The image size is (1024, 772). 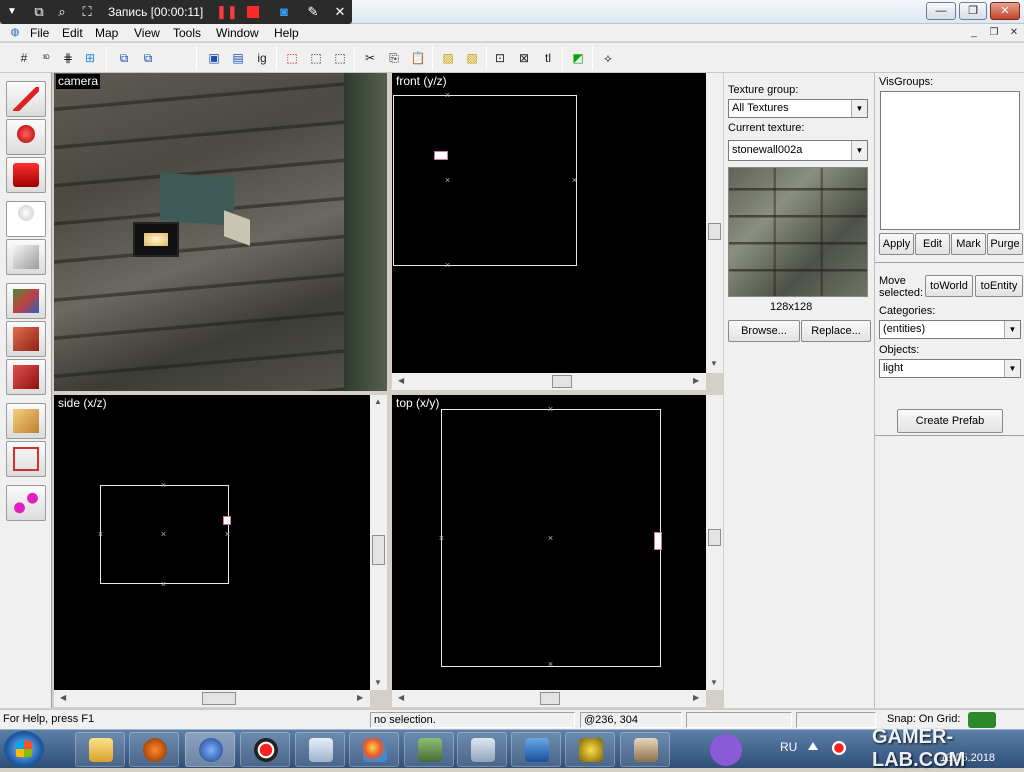 What do you see at coordinates (106, 33) in the screenshot?
I see `menu-map: Map` at bounding box center [106, 33].